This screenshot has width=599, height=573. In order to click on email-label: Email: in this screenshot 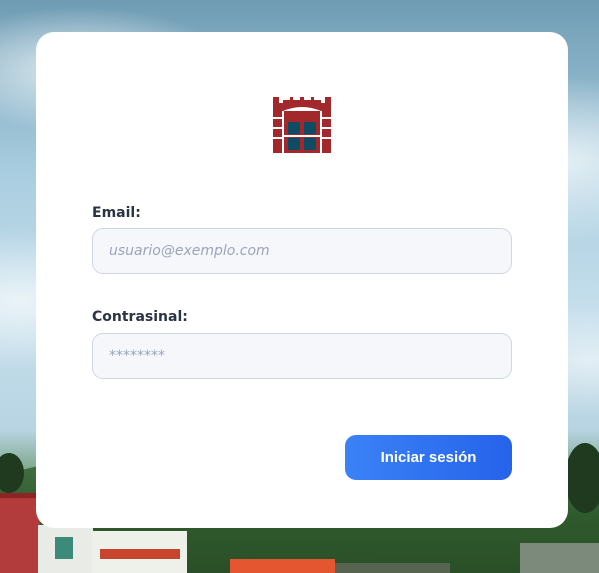, I will do `click(116, 213)`.